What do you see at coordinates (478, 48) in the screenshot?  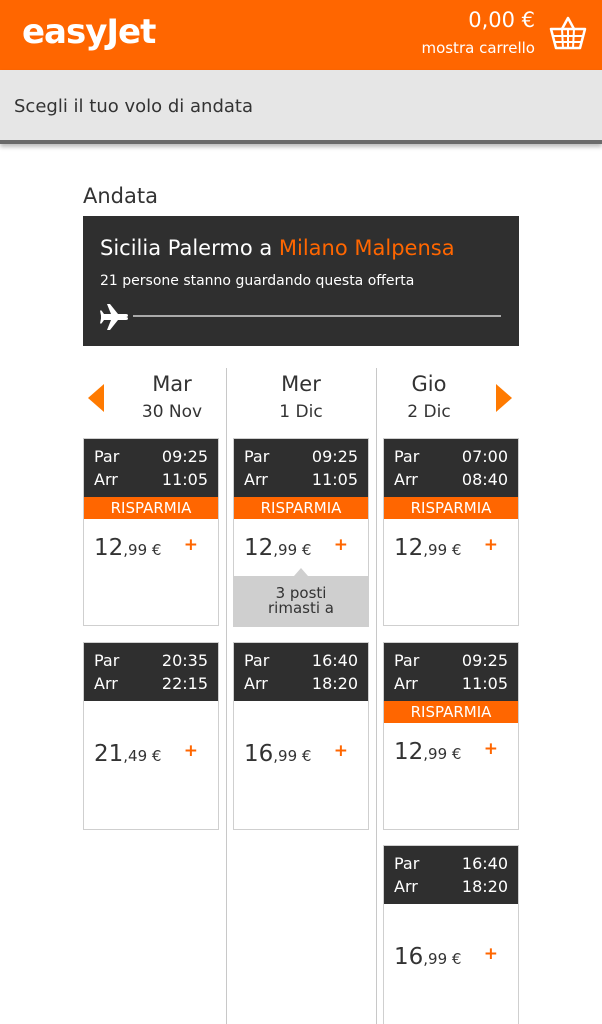 I see `show-cart-link: mostra carrello` at bounding box center [478, 48].